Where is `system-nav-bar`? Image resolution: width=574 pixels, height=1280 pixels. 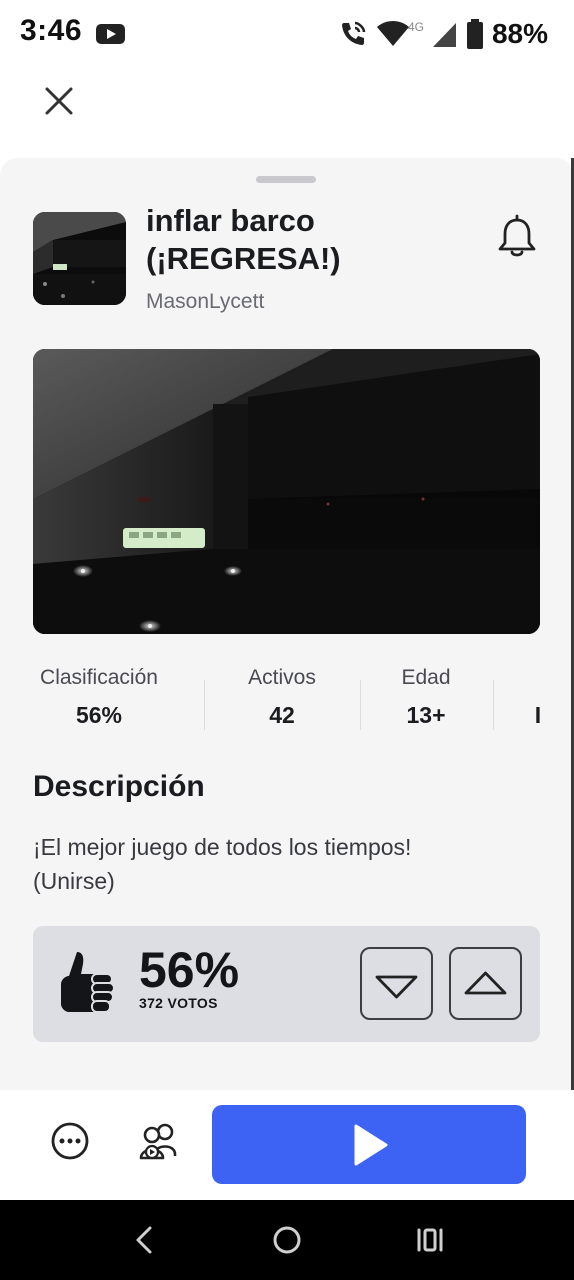 system-nav-bar is located at coordinates (287, 1240).